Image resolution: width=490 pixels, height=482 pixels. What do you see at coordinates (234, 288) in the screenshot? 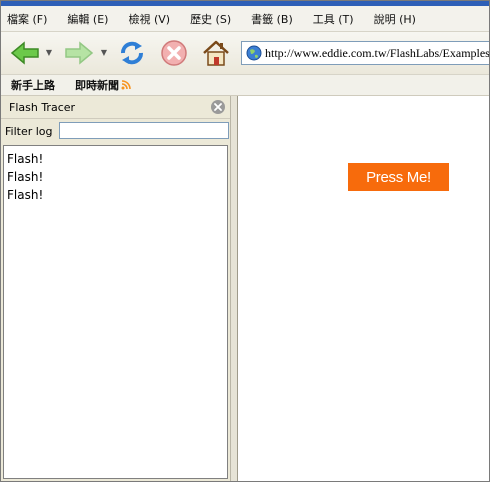
I see `sidebar-splitter` at bounding box center [234, 288].